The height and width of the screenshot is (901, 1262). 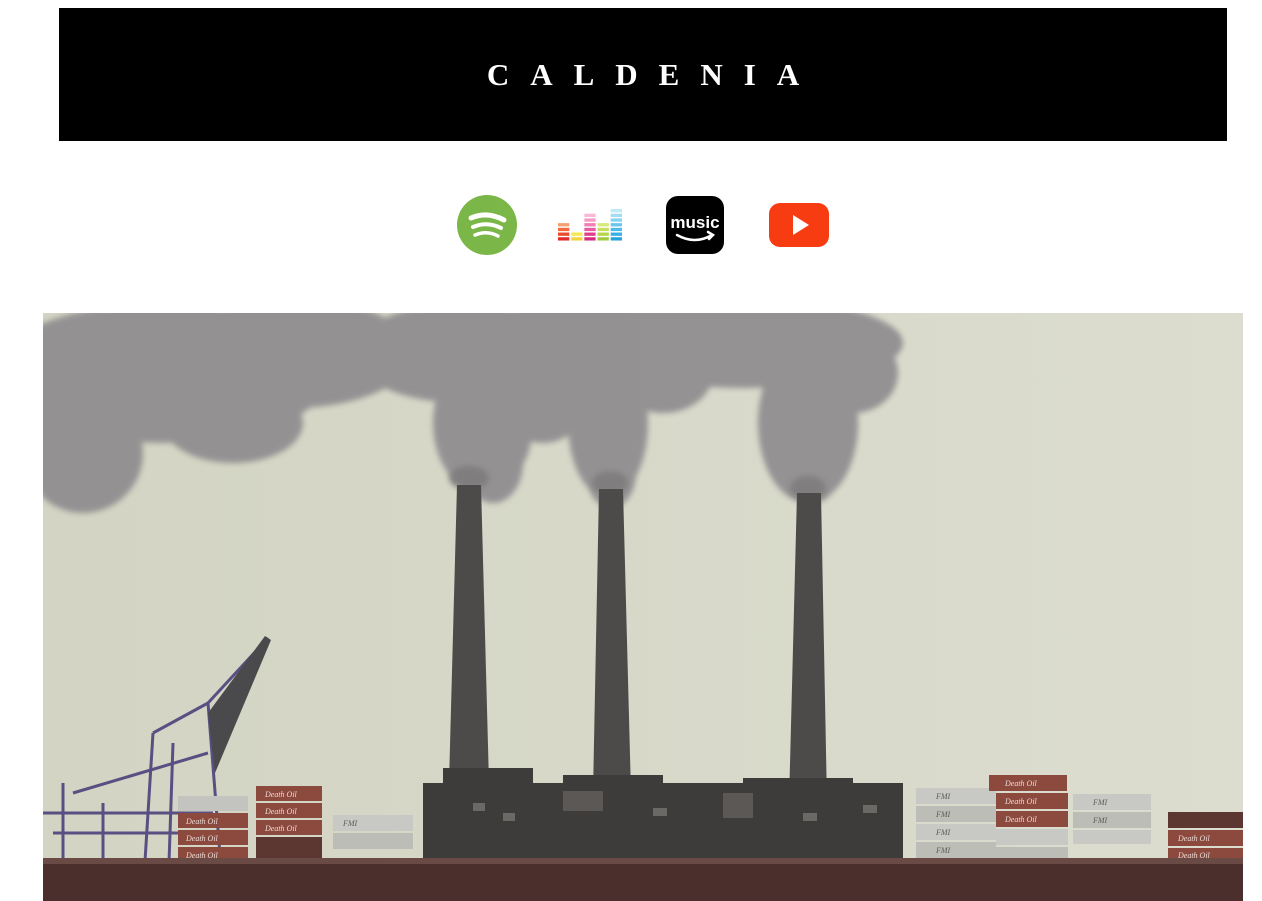 I want to click on deezer-icon, so click(x=590, y=225).